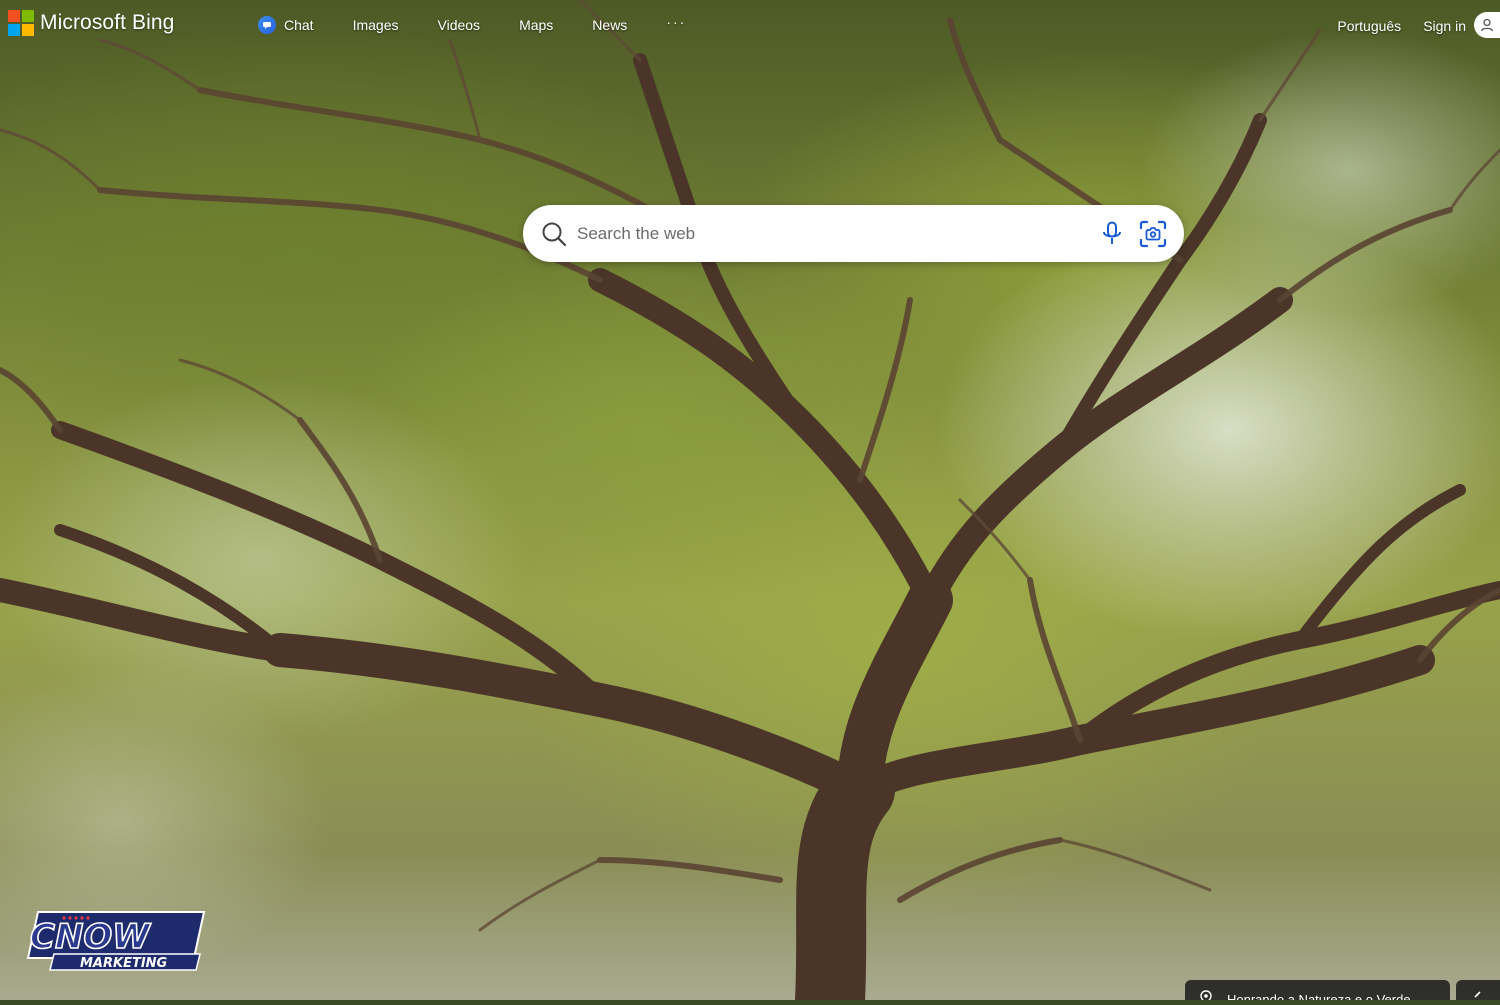 The image size is (1500, 1005). Describe the element at coordinates (1418, 25) in the screenshot. I see `header-right: Português Sign in` at that location.